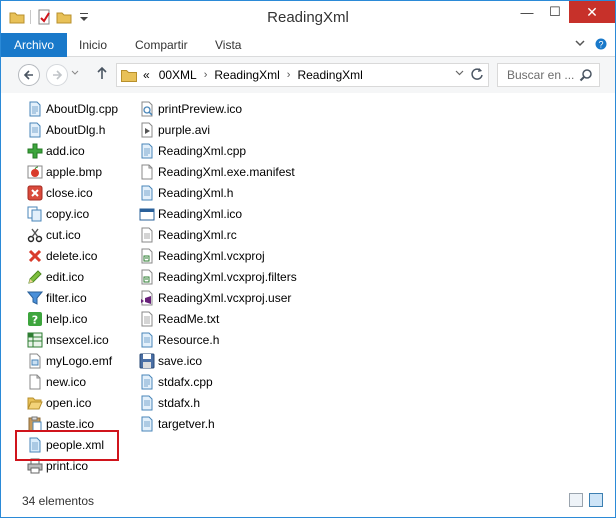 The width and height of the screenshot is (616, 518). Describe the element at coordinates (35, 382) in the screenshot. I see `new-file-icon` at that location.